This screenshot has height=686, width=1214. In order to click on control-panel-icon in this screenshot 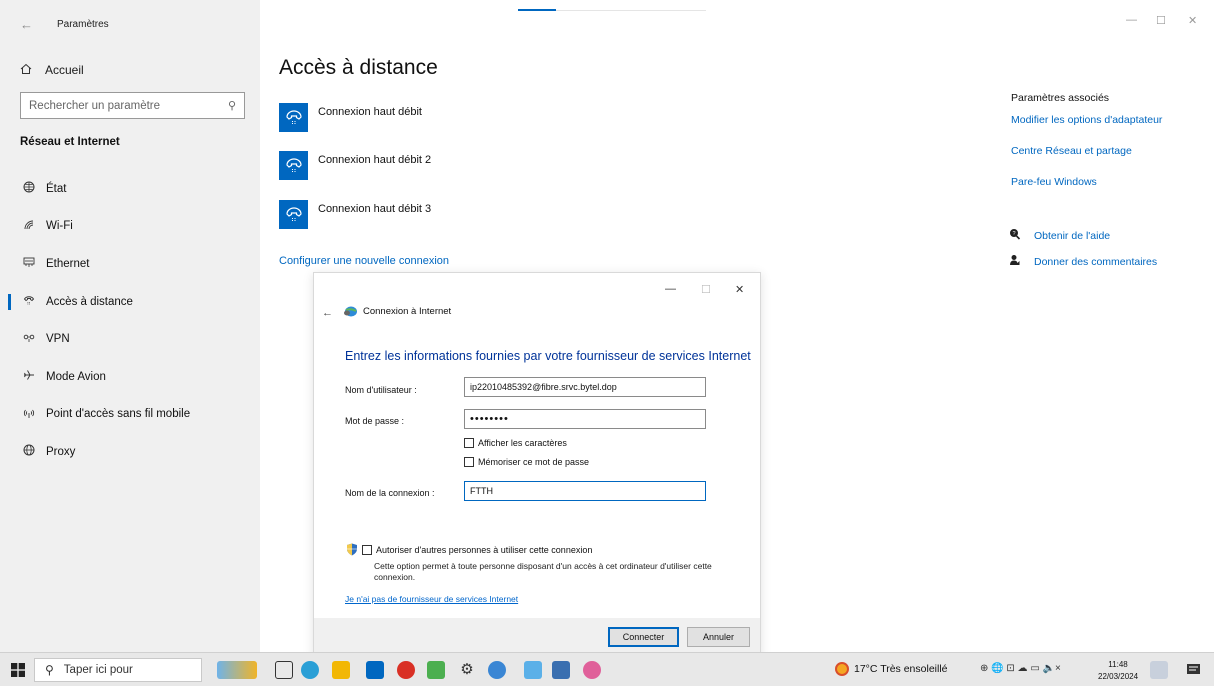, I will do `click(533, 670)`.